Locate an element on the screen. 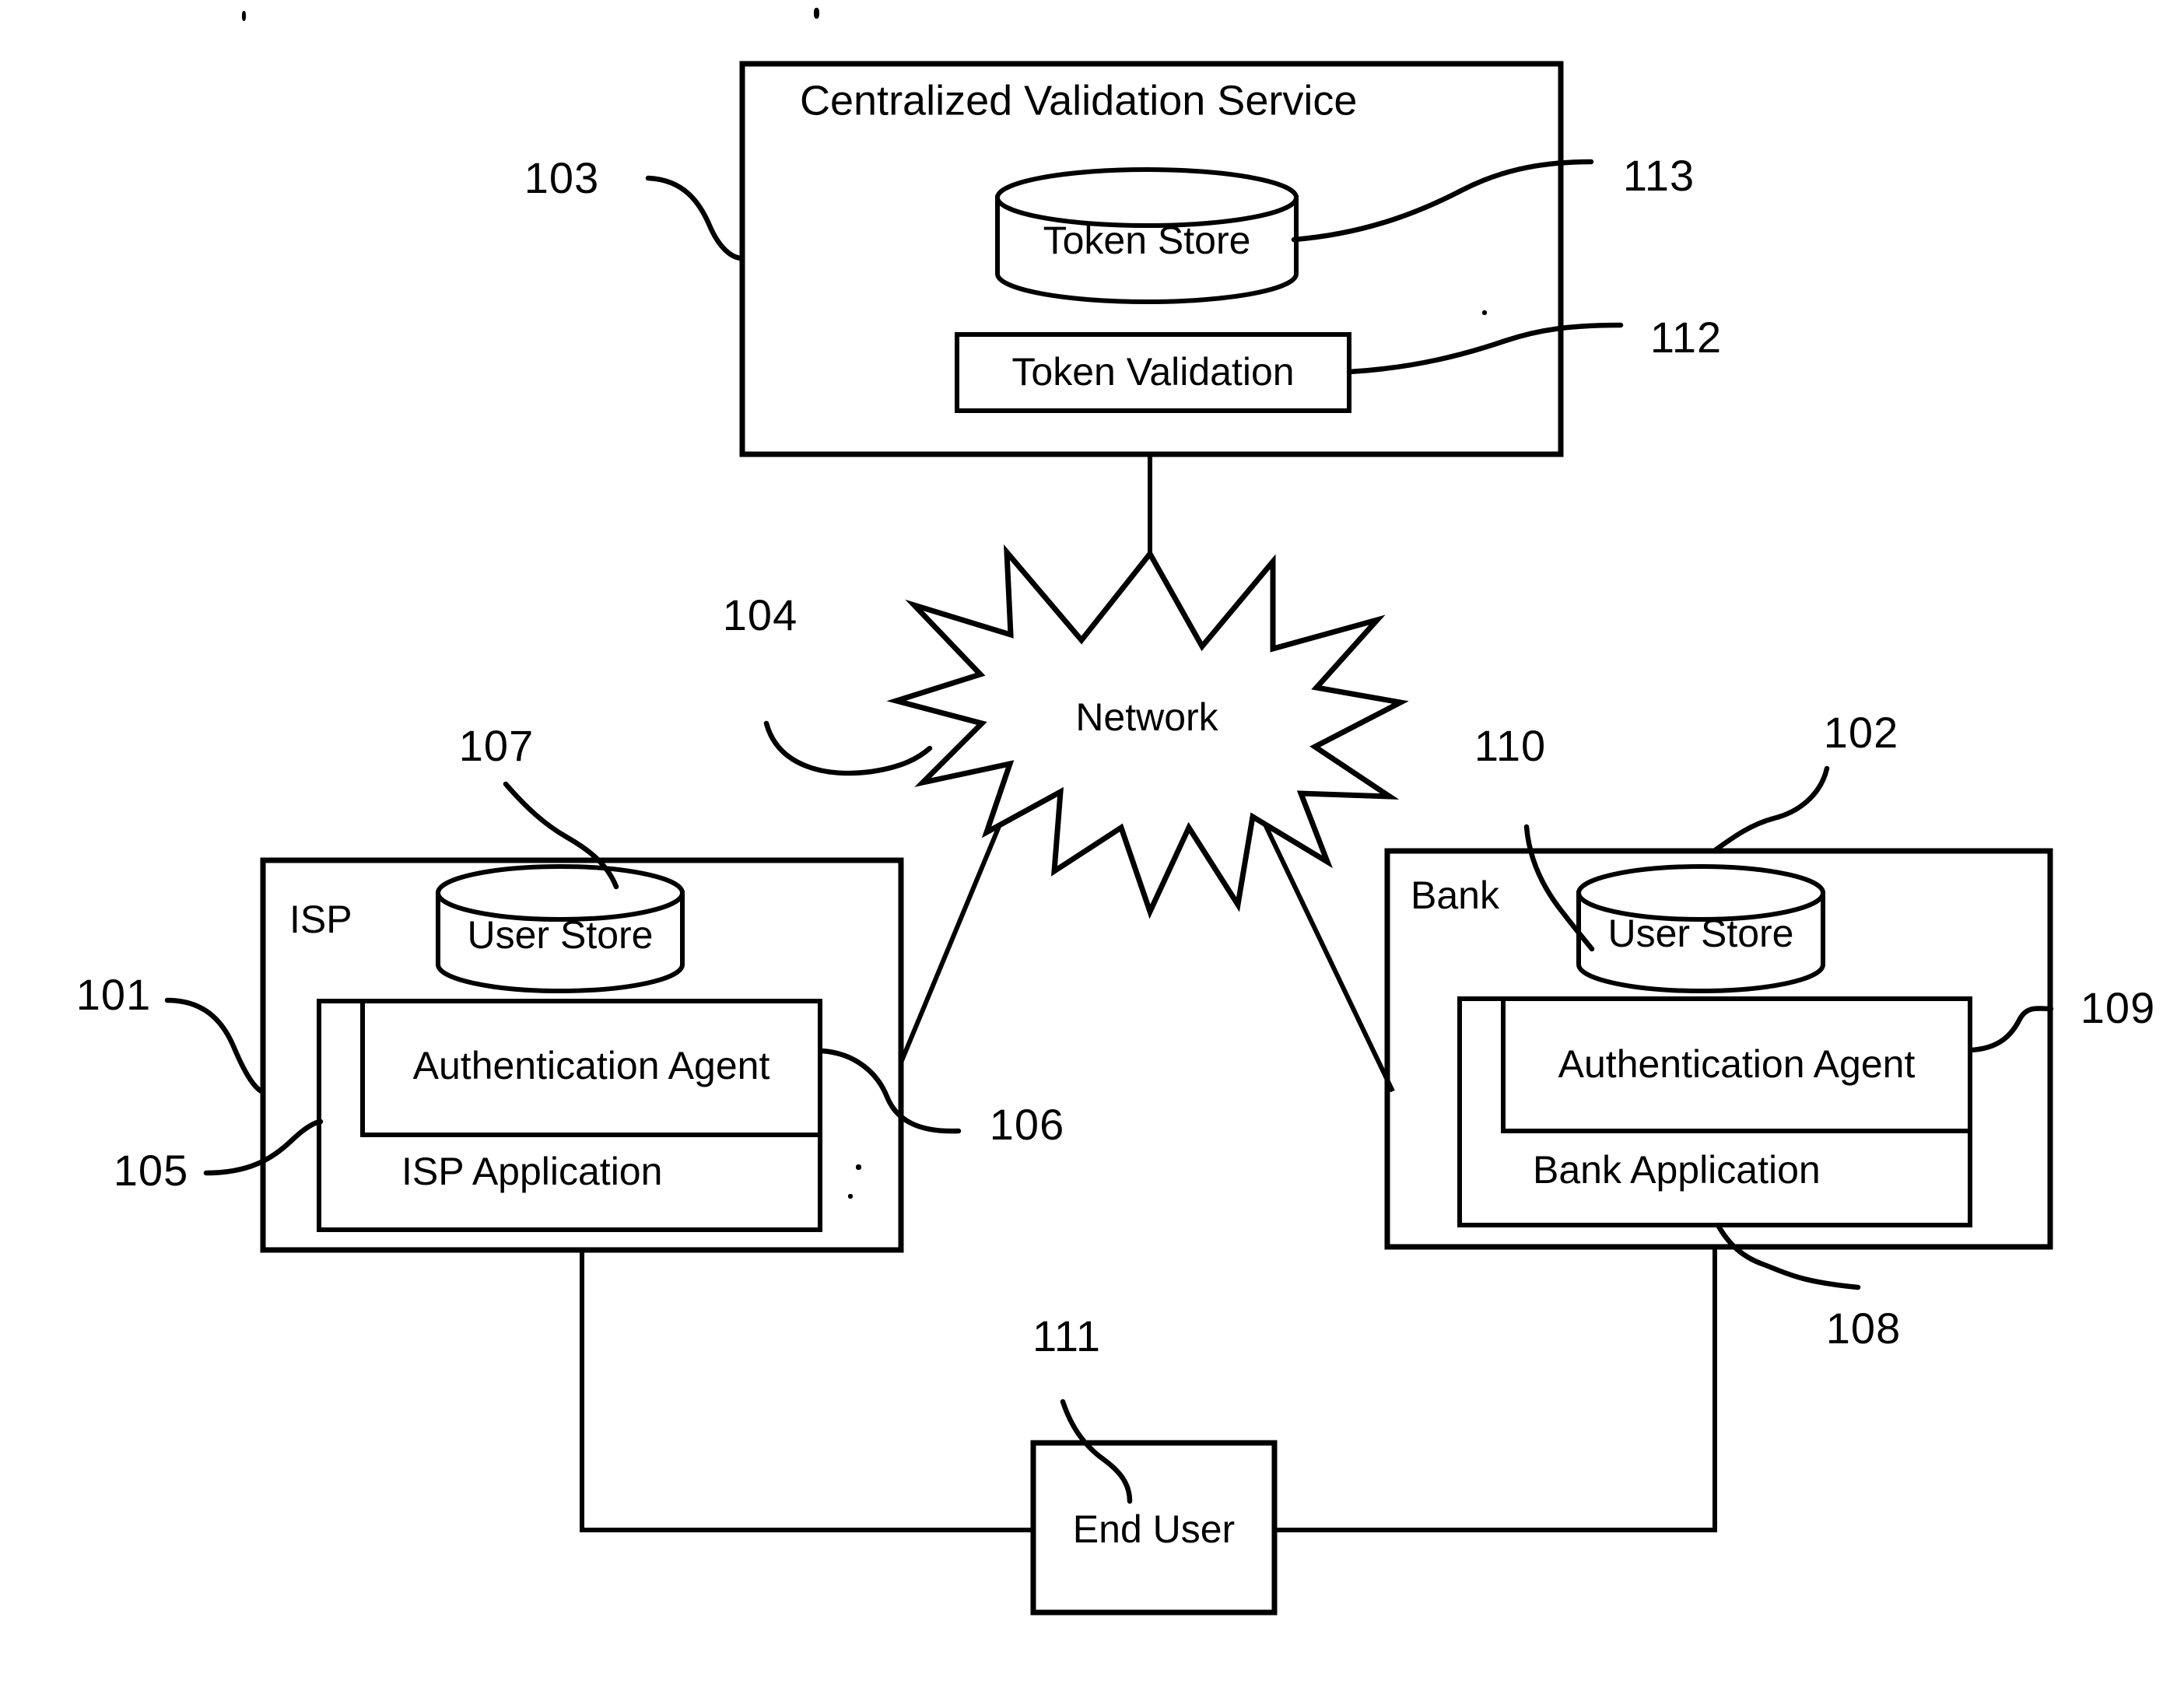 The width and height of the screenshot is (2184, 1684). isp-authentication-agent-label: Authentication Agent is located at coordinates (591, 1065).